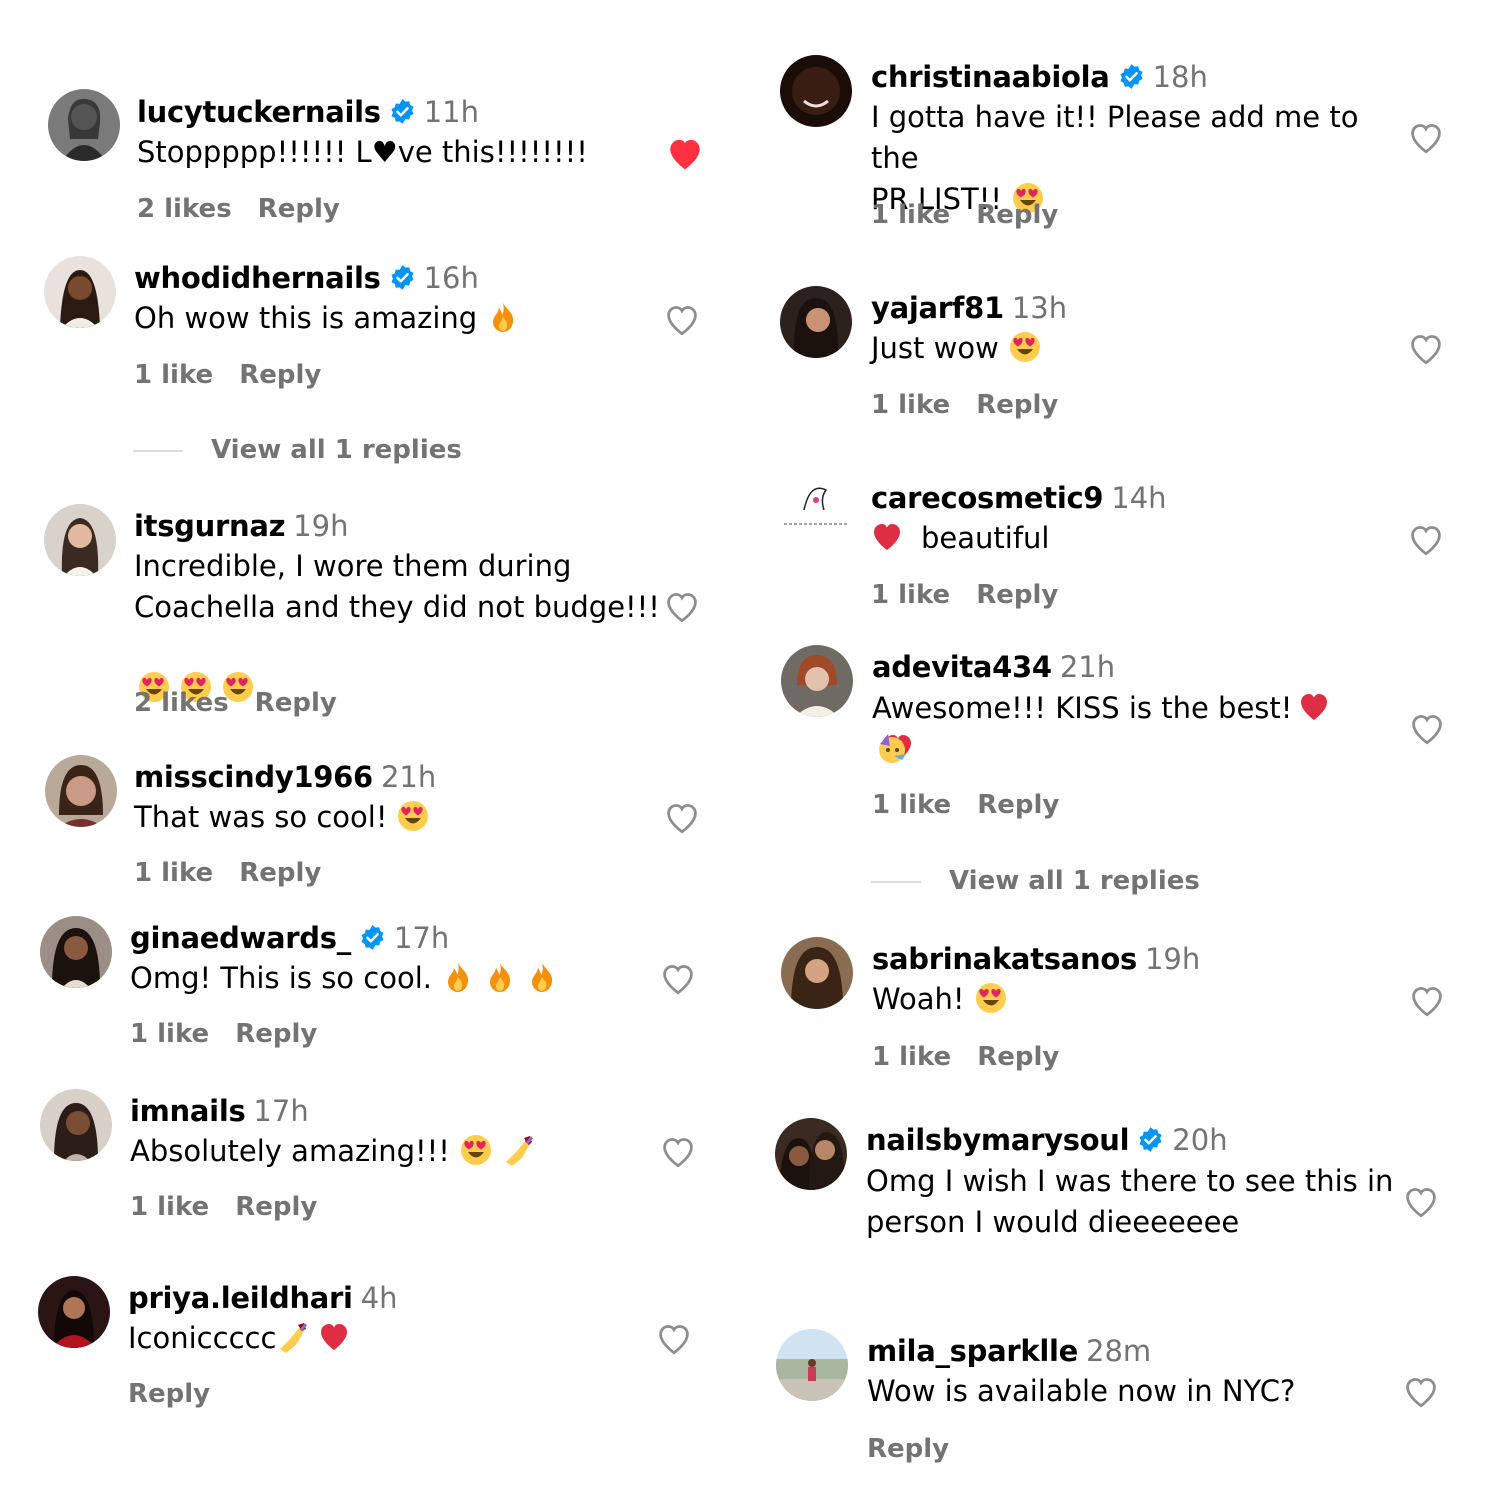 The image size is (1500, 1495). What do you see at coordinates (918, 999) in the screenshot?
I see `comment-text: Woah!` at bounding box center [918, 999].